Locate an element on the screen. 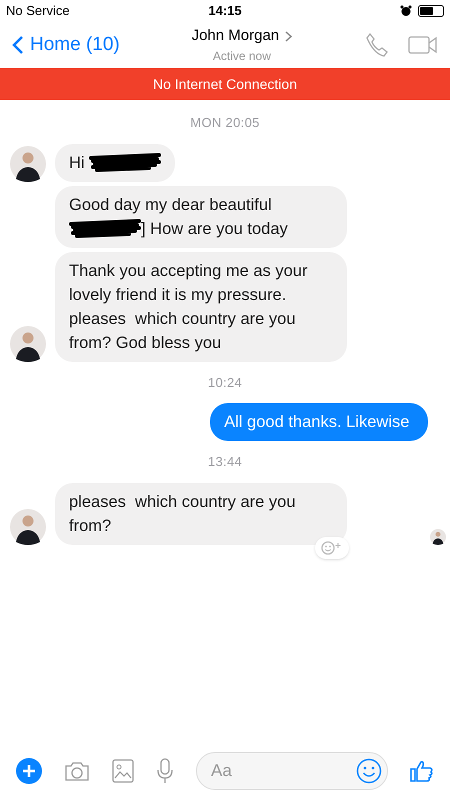 The width and height of the screenshot is (450, 800). battery-icon is located at coordinates (431, 11).